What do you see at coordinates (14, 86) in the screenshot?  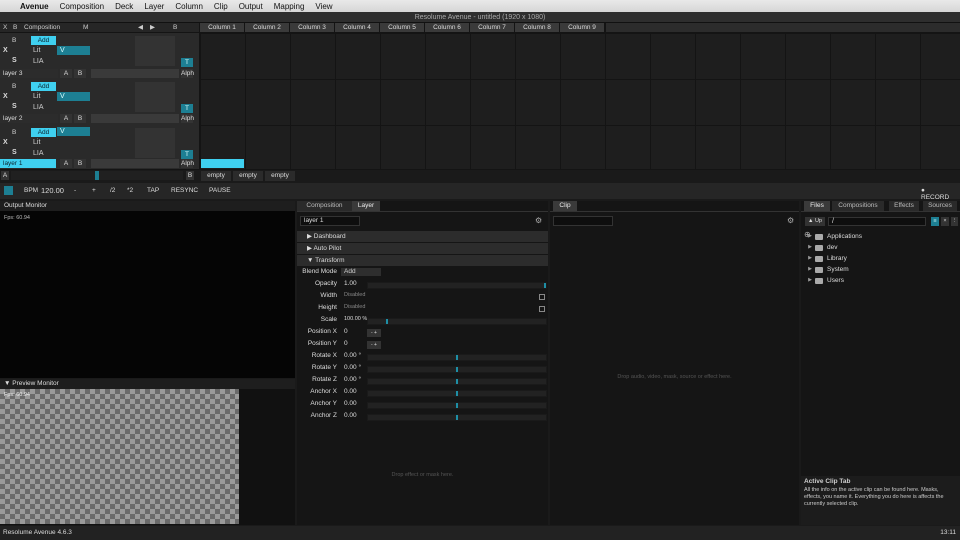 I see `layer-2-b: B` at bounding box center [14, 86].